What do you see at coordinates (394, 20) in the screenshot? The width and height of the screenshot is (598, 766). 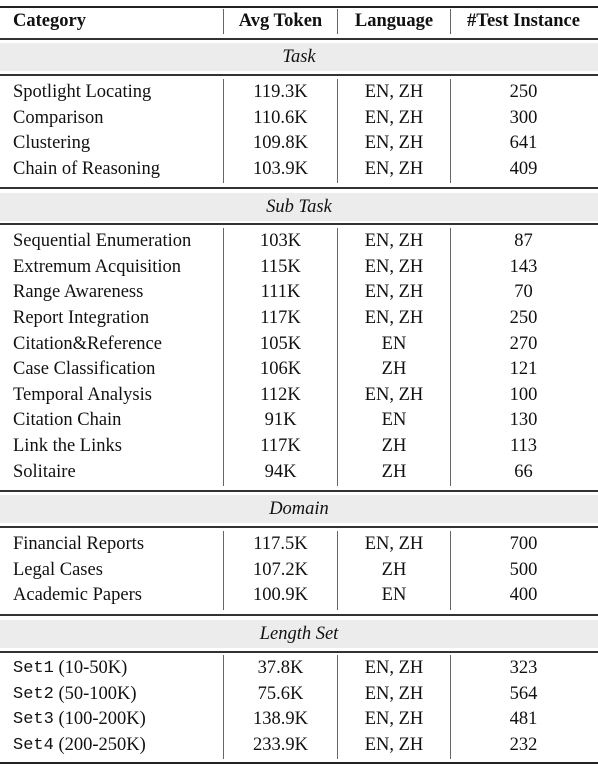 I see `header-language: Language` at bounding box center [394, 20].